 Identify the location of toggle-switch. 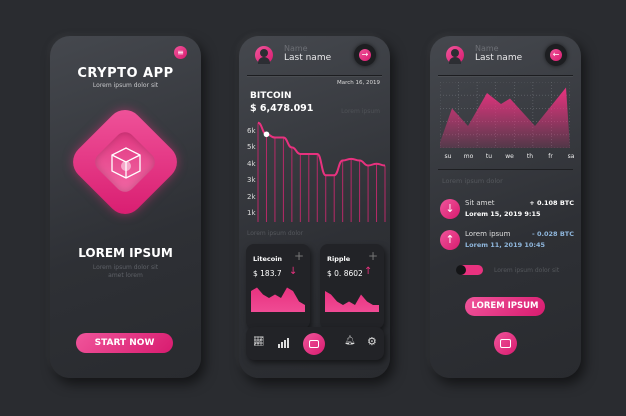
(469, 270).